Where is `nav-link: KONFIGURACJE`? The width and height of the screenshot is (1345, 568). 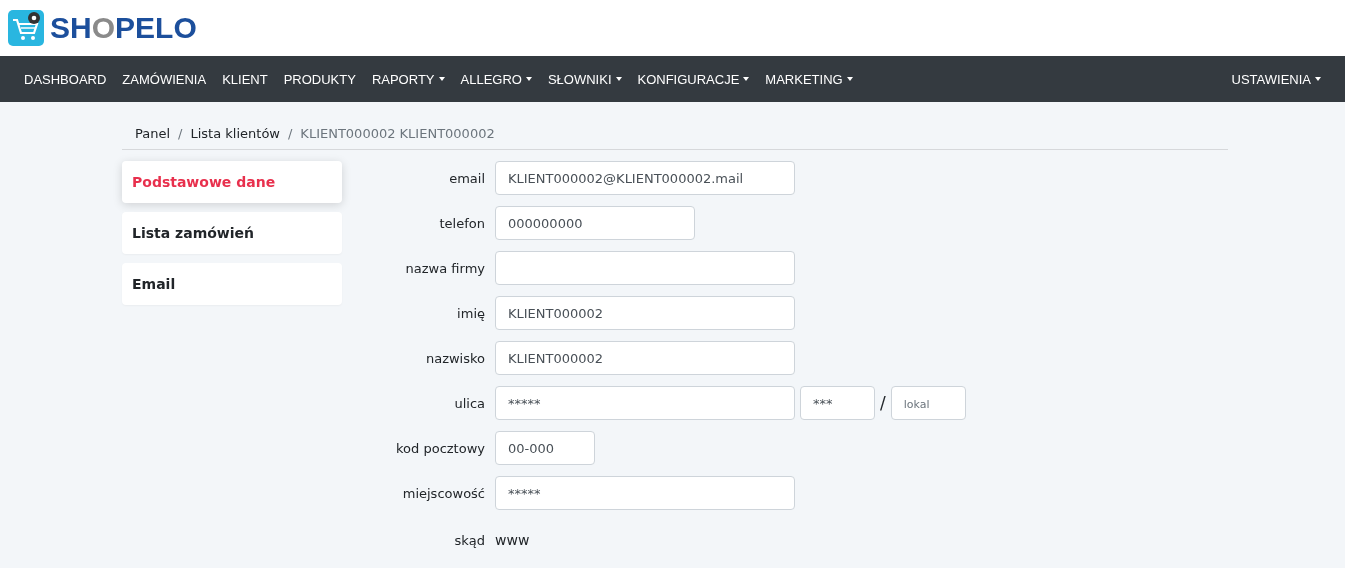
nav-link: KONFIGURACJE is located at coordinates (693, 79).